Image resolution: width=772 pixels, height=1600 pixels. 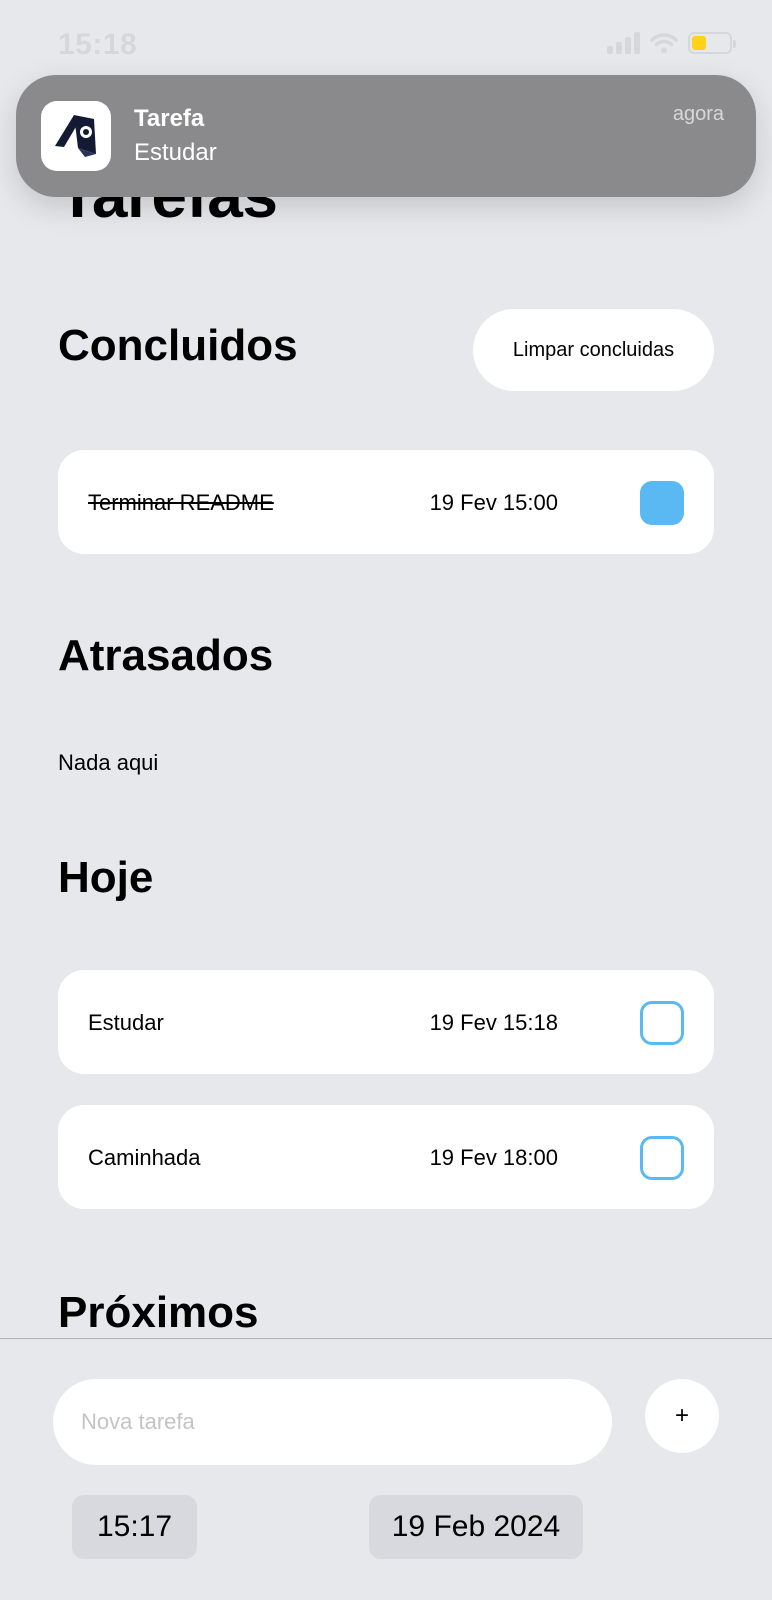 I want to click on task-date: 19 Fev 15:00, so click(x=493, y=502).